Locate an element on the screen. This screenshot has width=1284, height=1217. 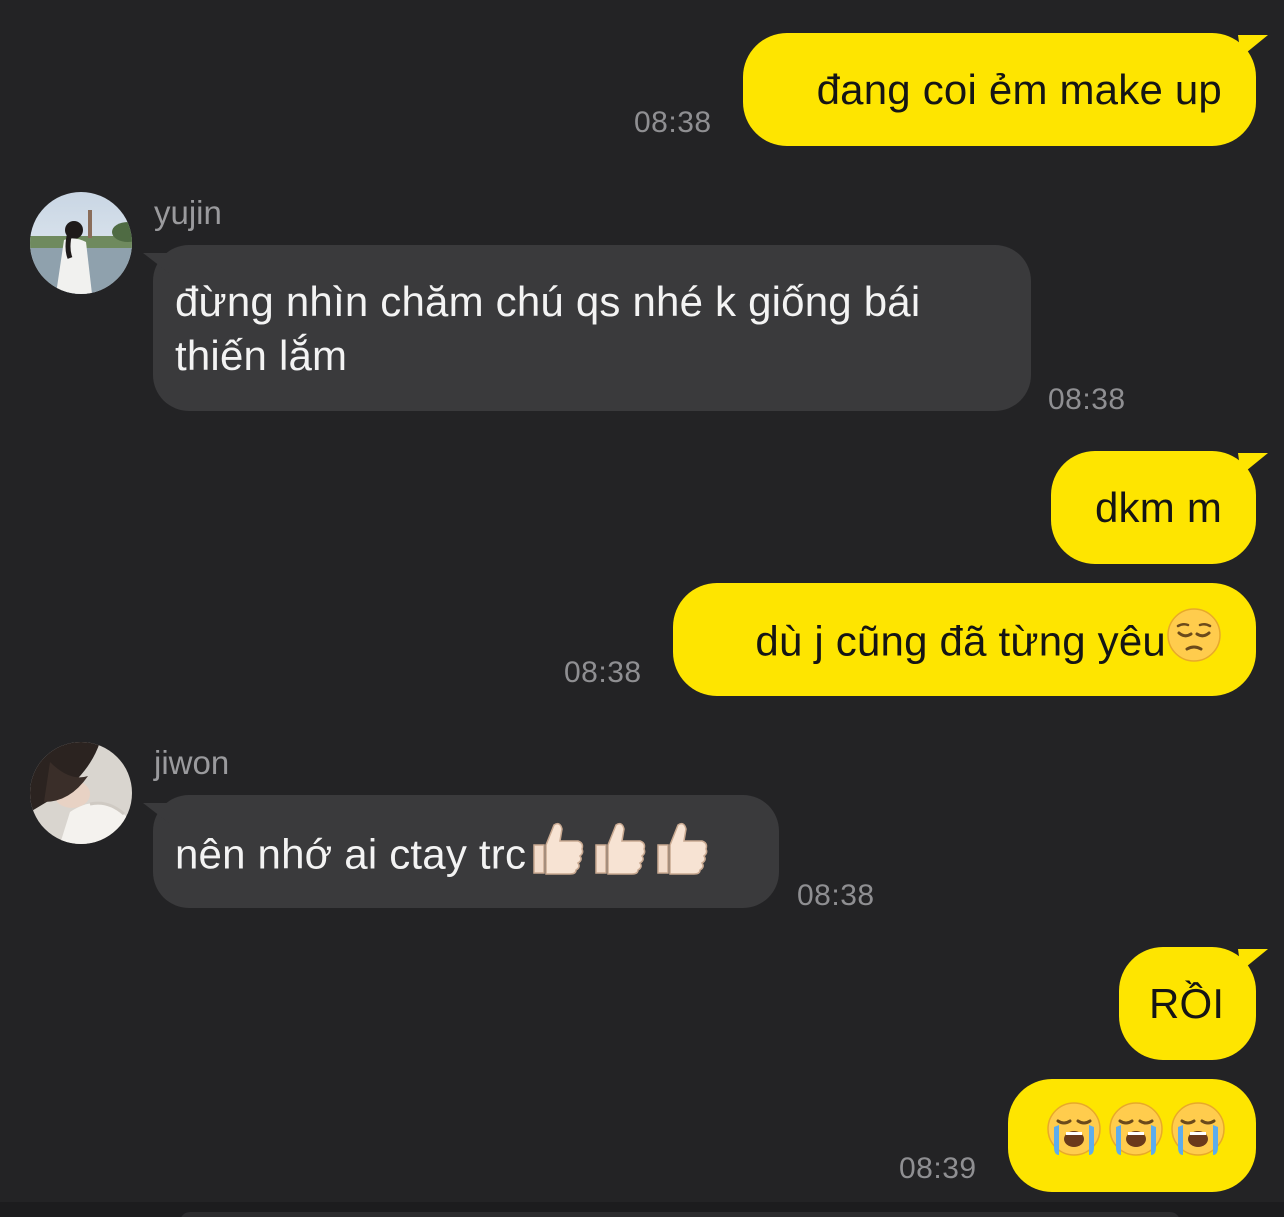
message-text: RỒI is located at coordinates (1187, 1003).